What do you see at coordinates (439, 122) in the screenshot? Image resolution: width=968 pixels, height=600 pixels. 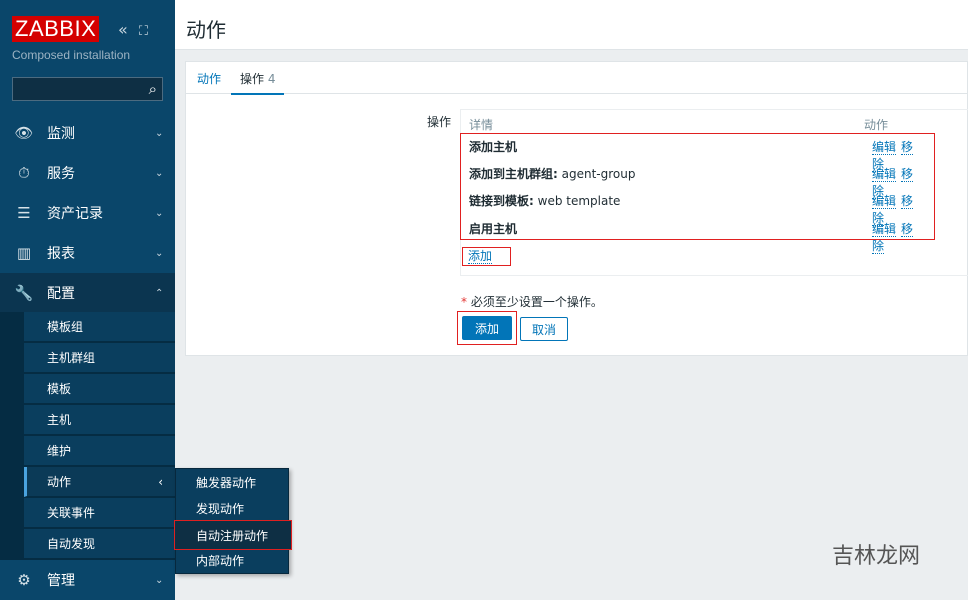 I see `operations-label: 操作` at bounding box center [439, 122].